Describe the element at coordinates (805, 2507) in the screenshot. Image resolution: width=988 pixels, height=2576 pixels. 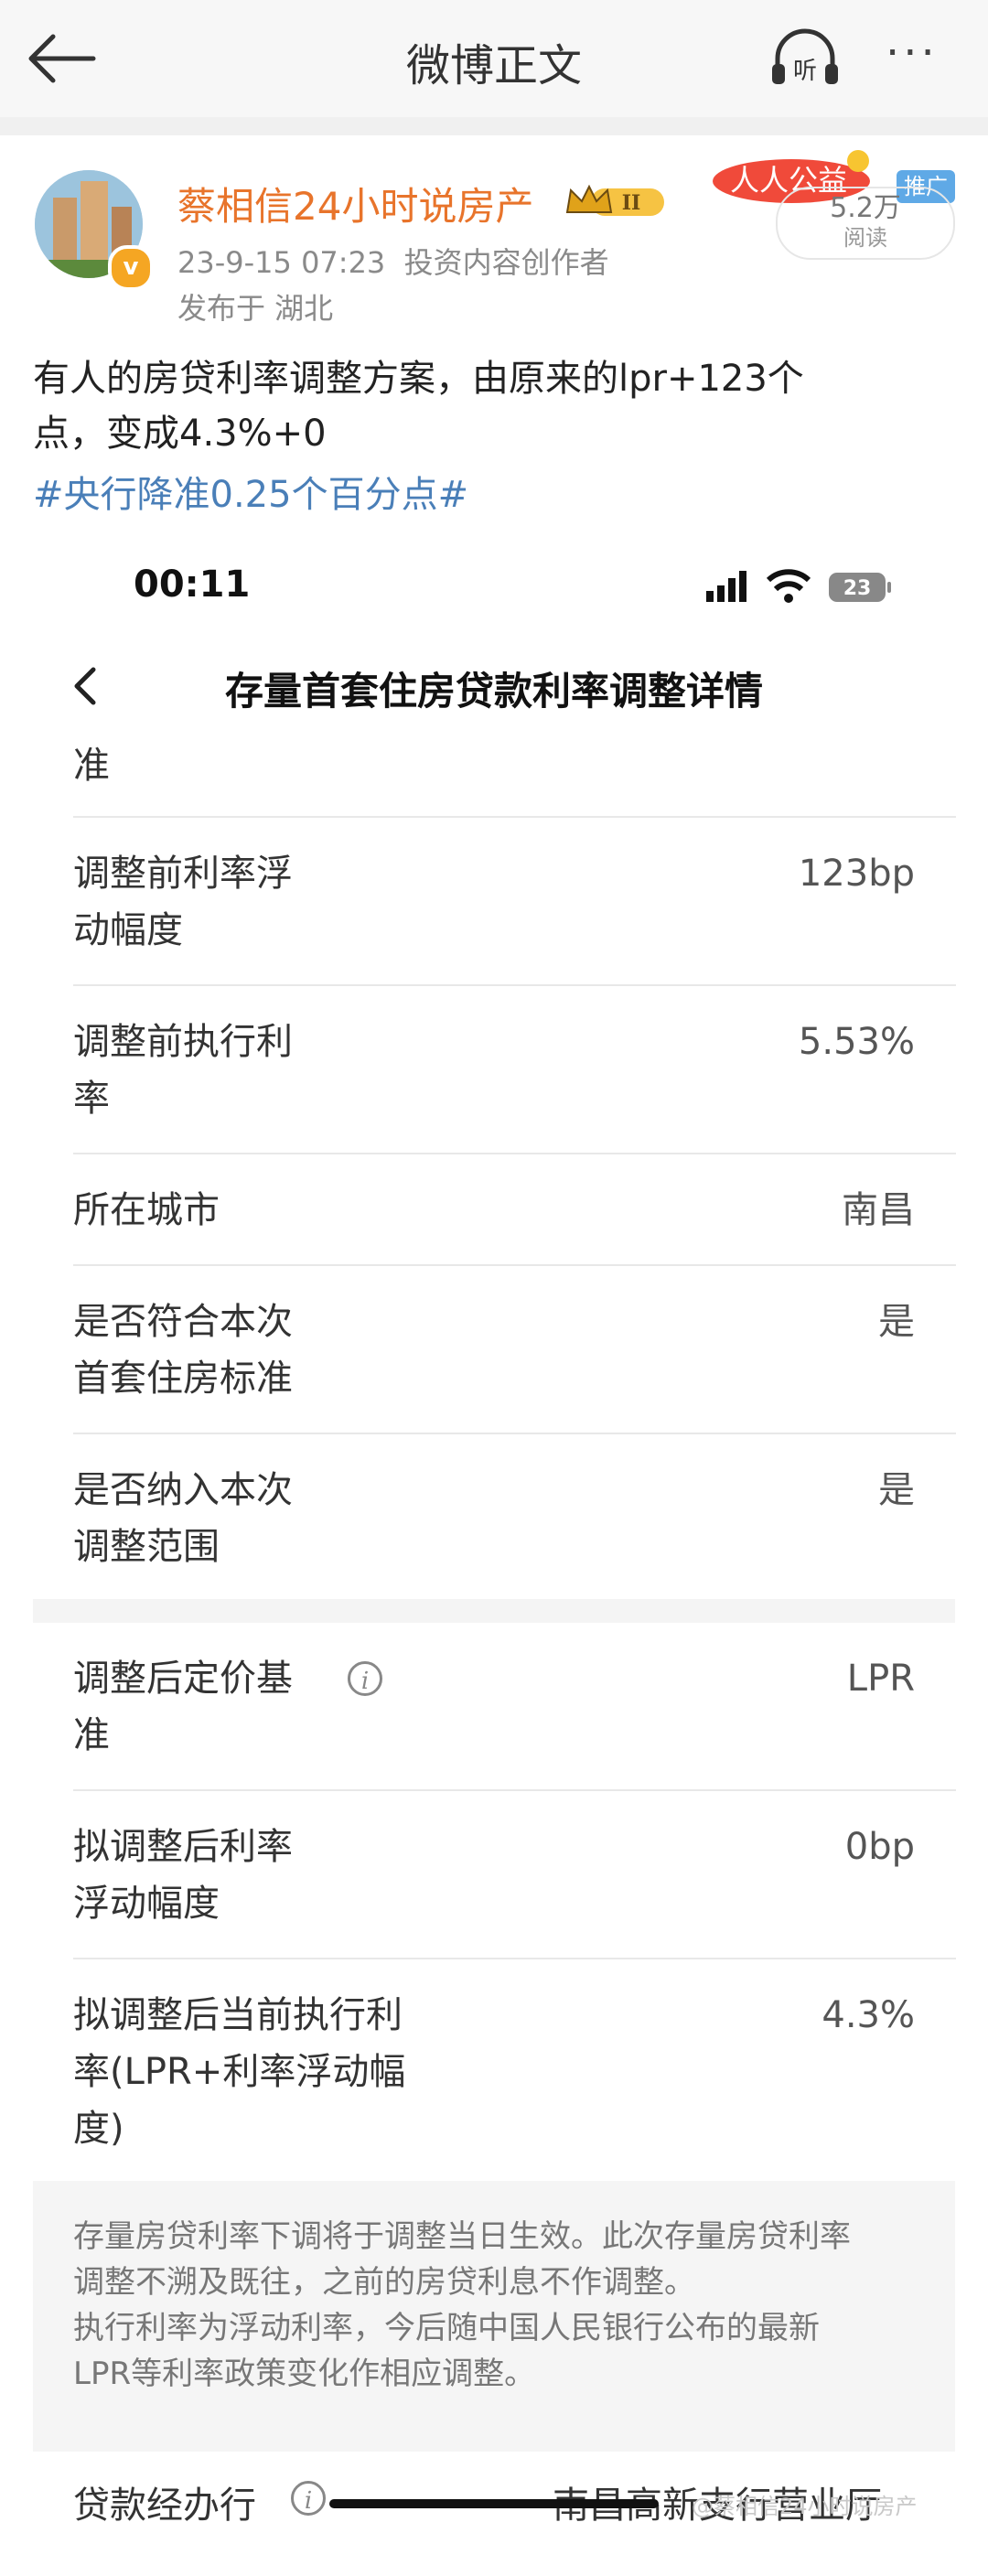
I see `watermark: @蔡相信24小时说房产` at that location.